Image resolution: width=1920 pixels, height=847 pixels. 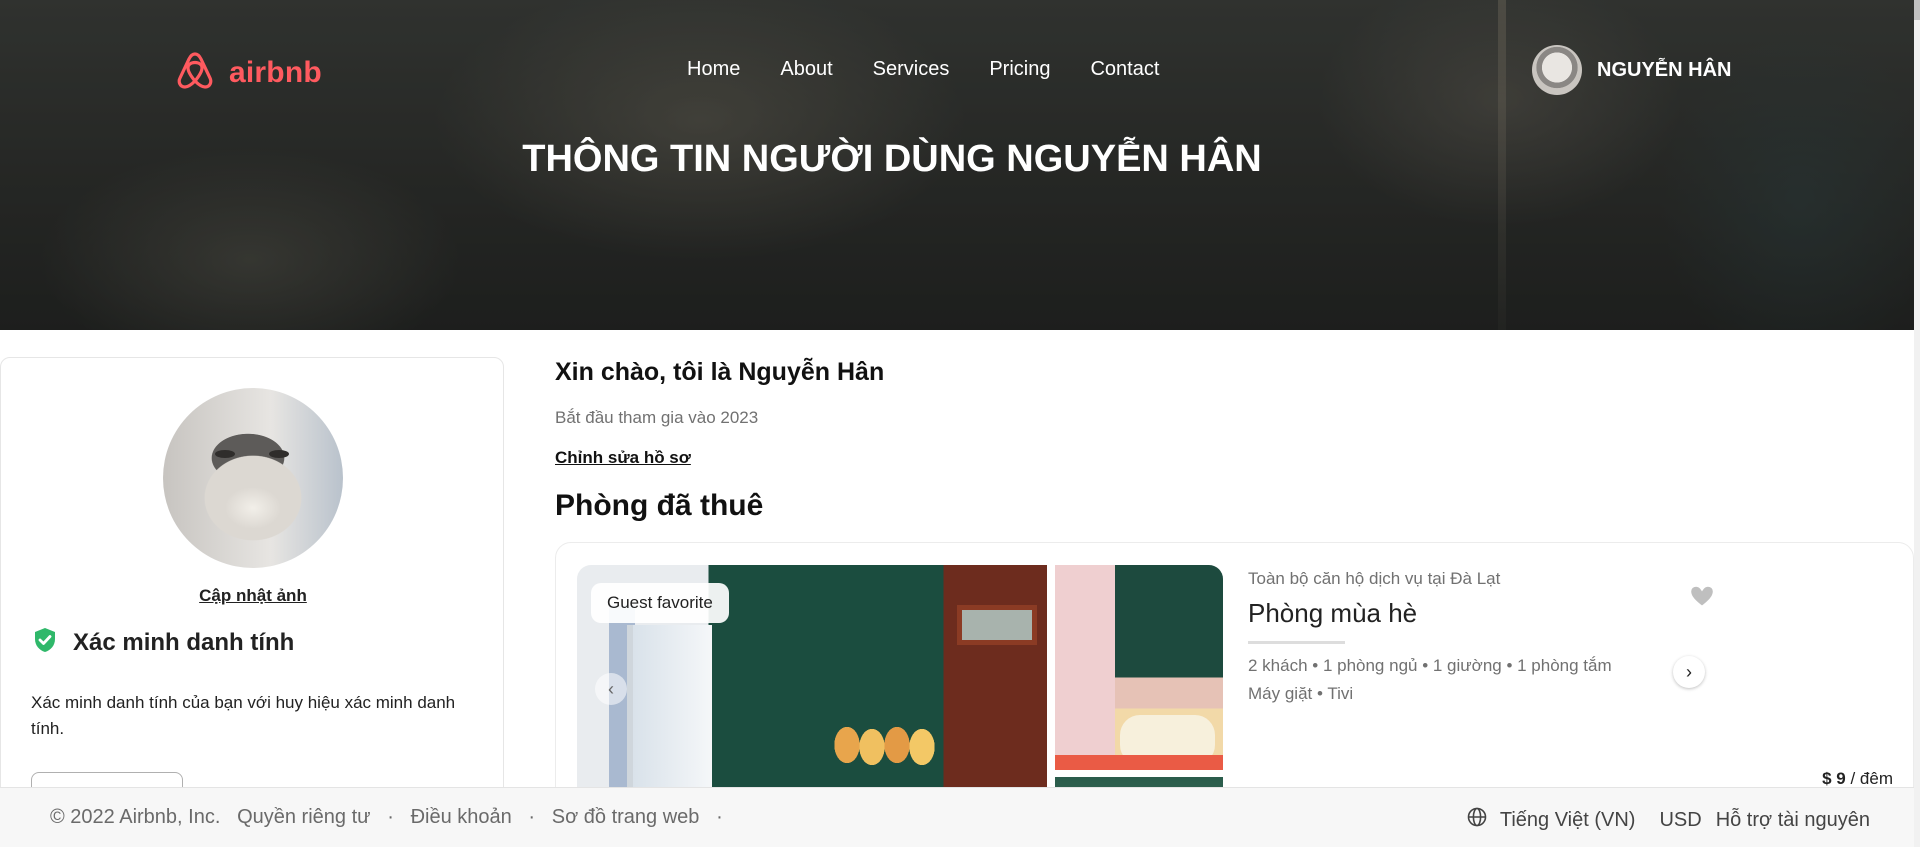 What do you see at coordinates (1139, 667) in the screenshot?
I see `room-side-photo` at bounding box center [1139, 667].